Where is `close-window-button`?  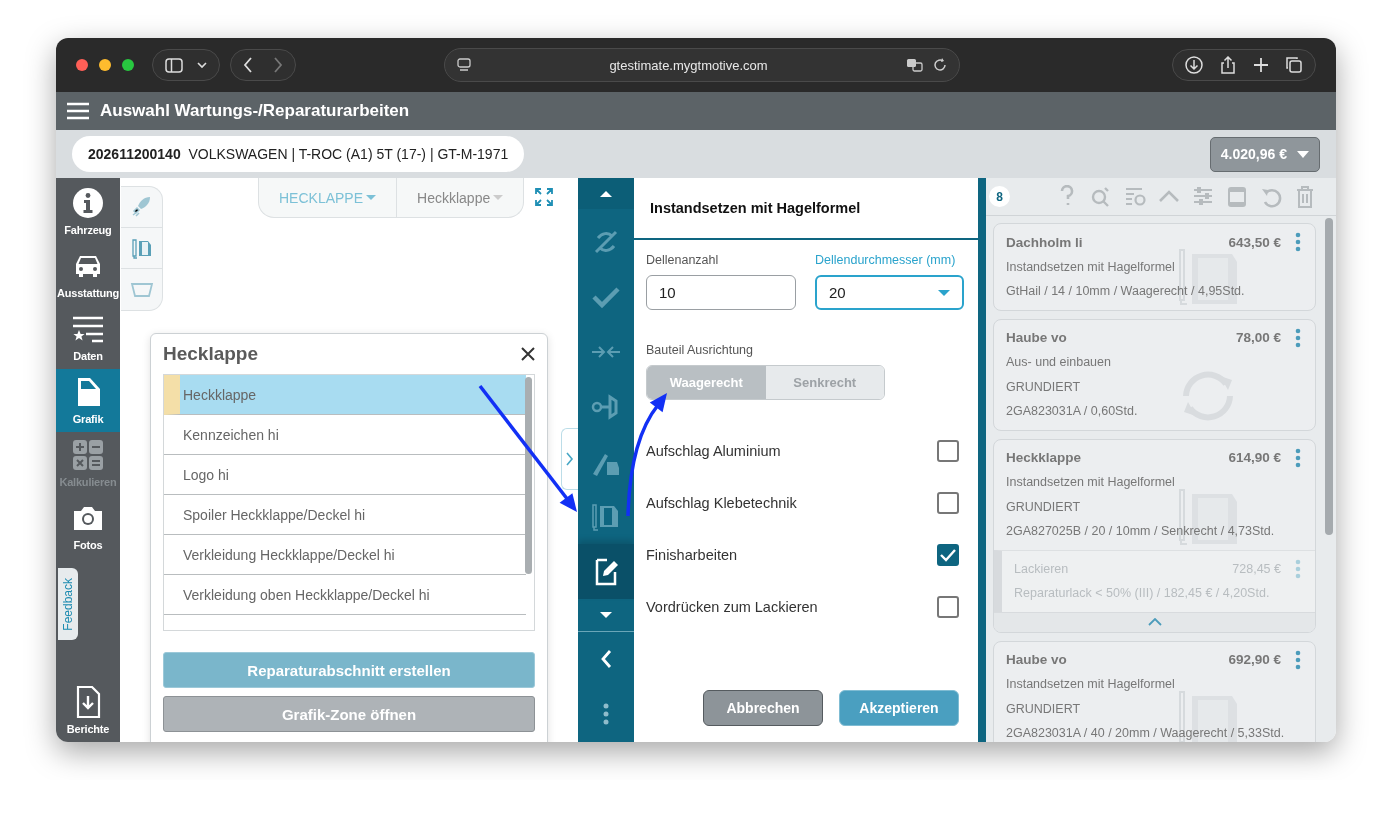 close-window-button is located at coordinates (82, 65).